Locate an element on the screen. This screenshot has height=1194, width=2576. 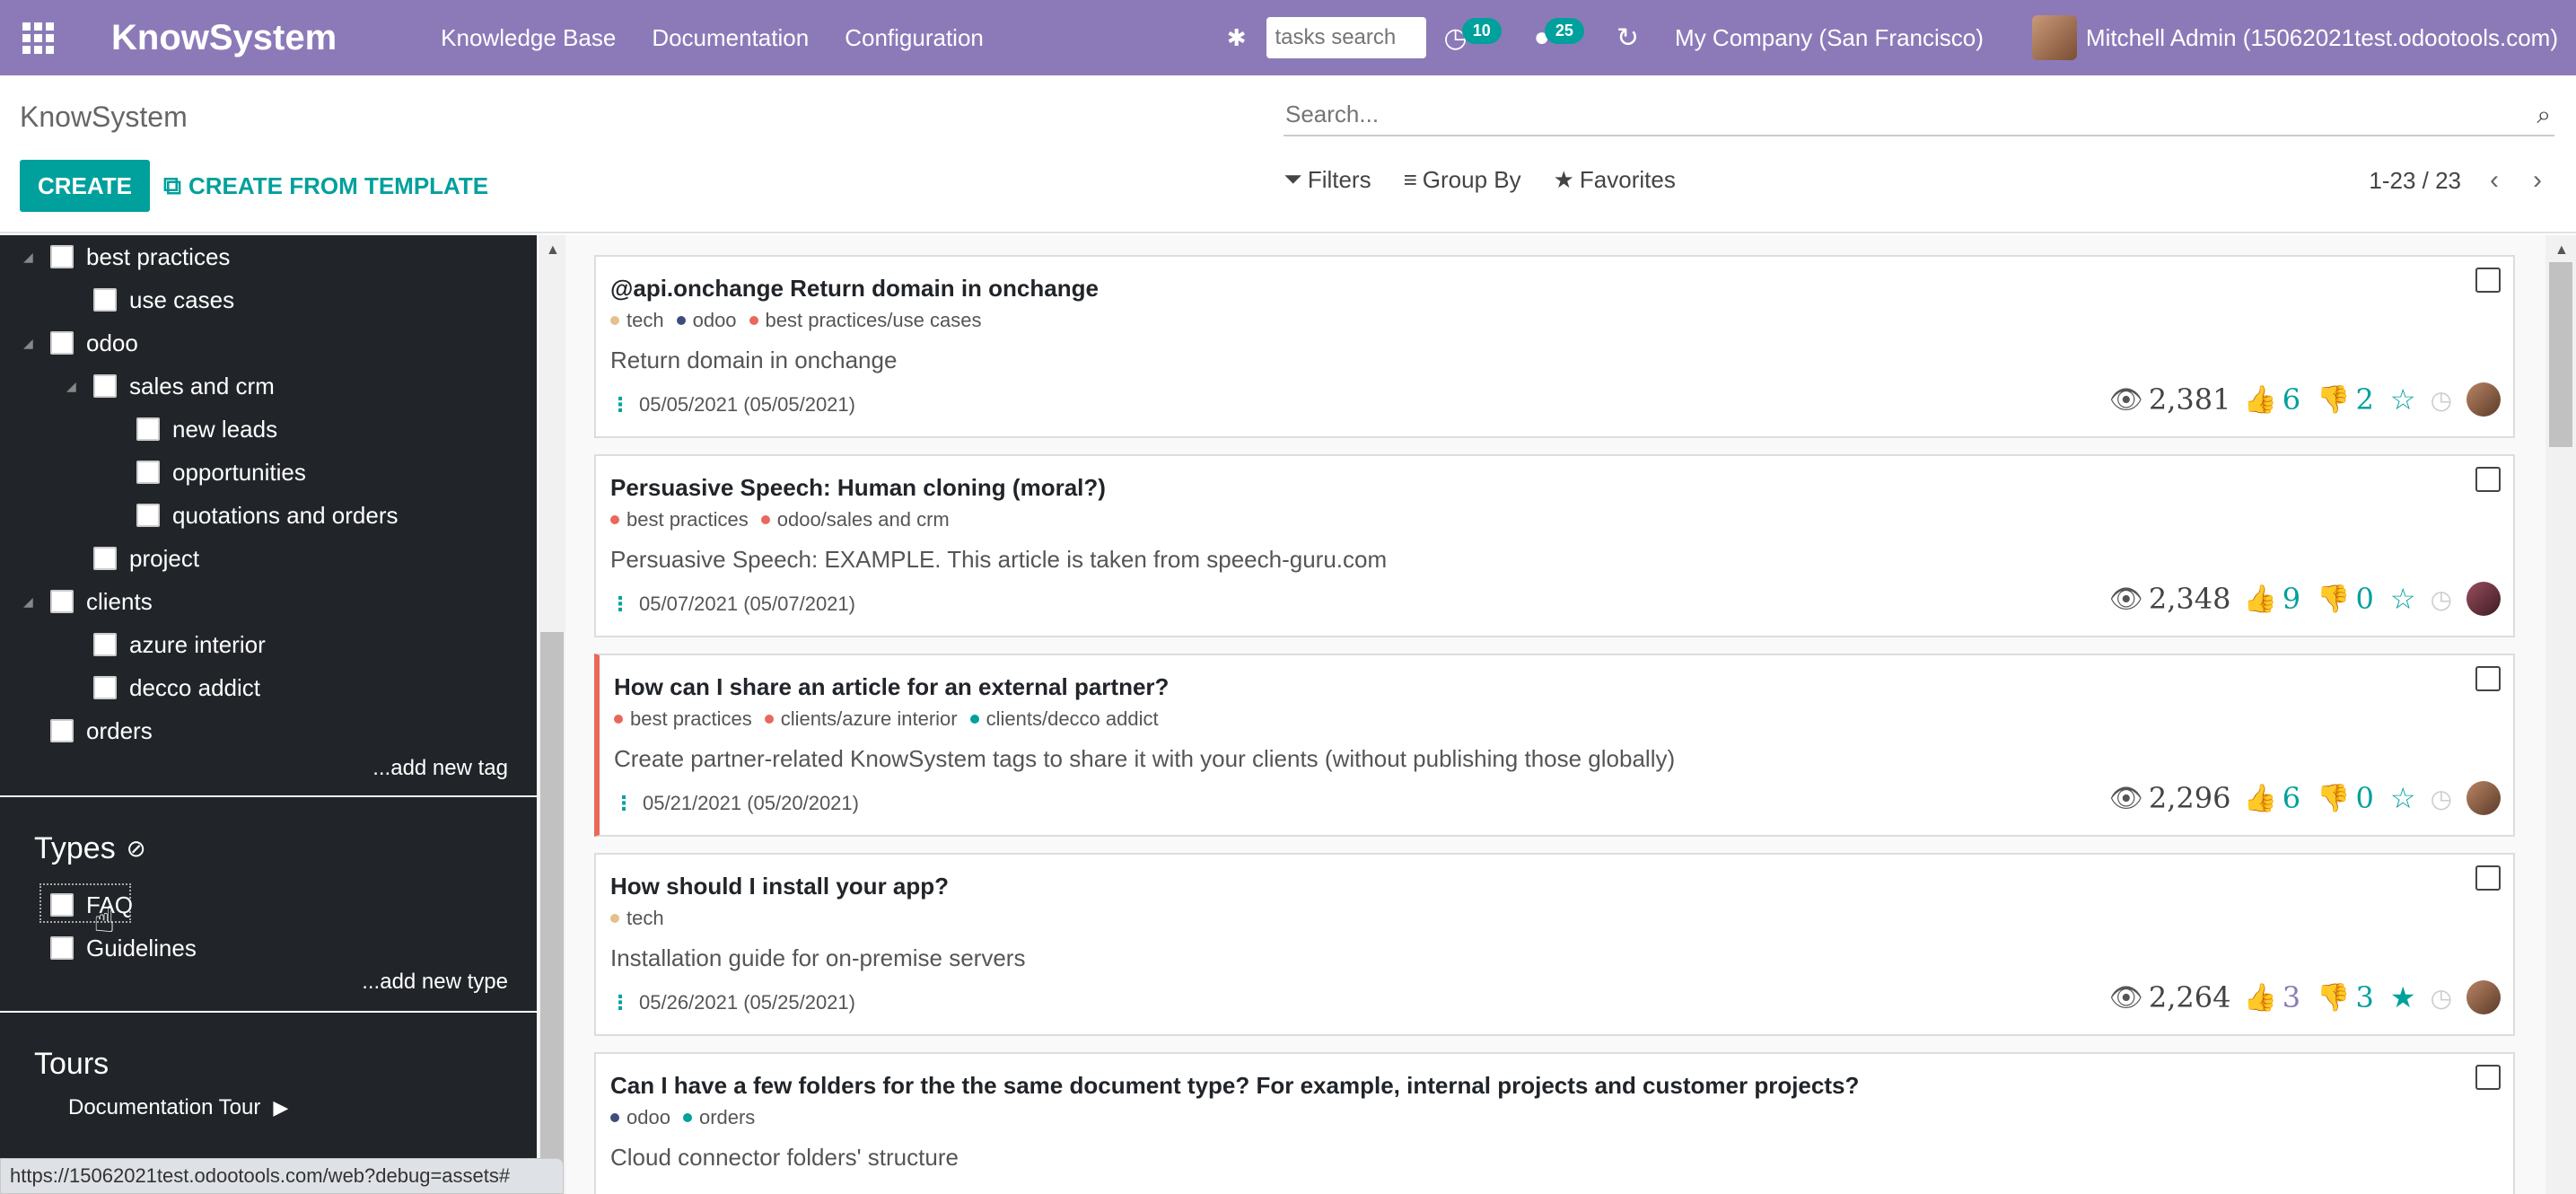
filters-button: ⏷ Filters is located at coordinates (1327, 179).